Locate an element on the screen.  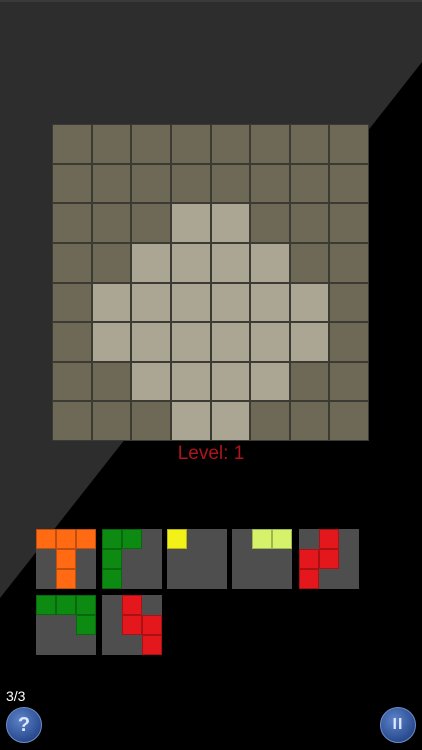
level-label: Level: 1 is located at coordinates (211, 453).